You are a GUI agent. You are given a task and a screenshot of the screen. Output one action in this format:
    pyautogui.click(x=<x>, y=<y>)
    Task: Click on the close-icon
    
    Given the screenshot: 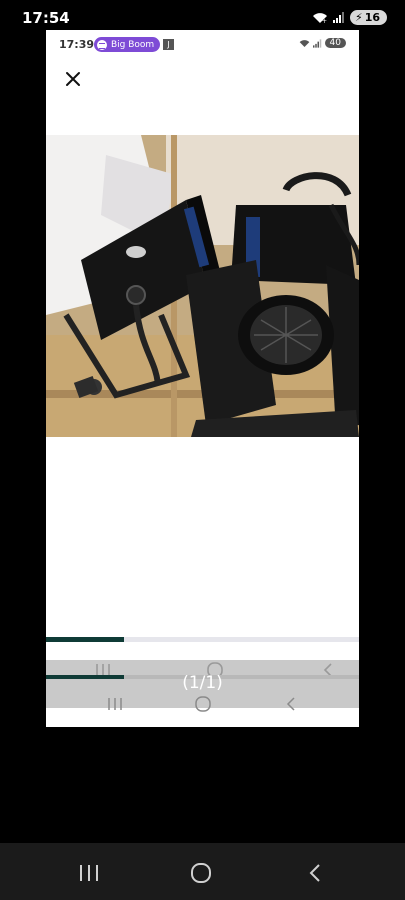 What is the action you would take?
    pyautogui.click(x=73, y=79)
    